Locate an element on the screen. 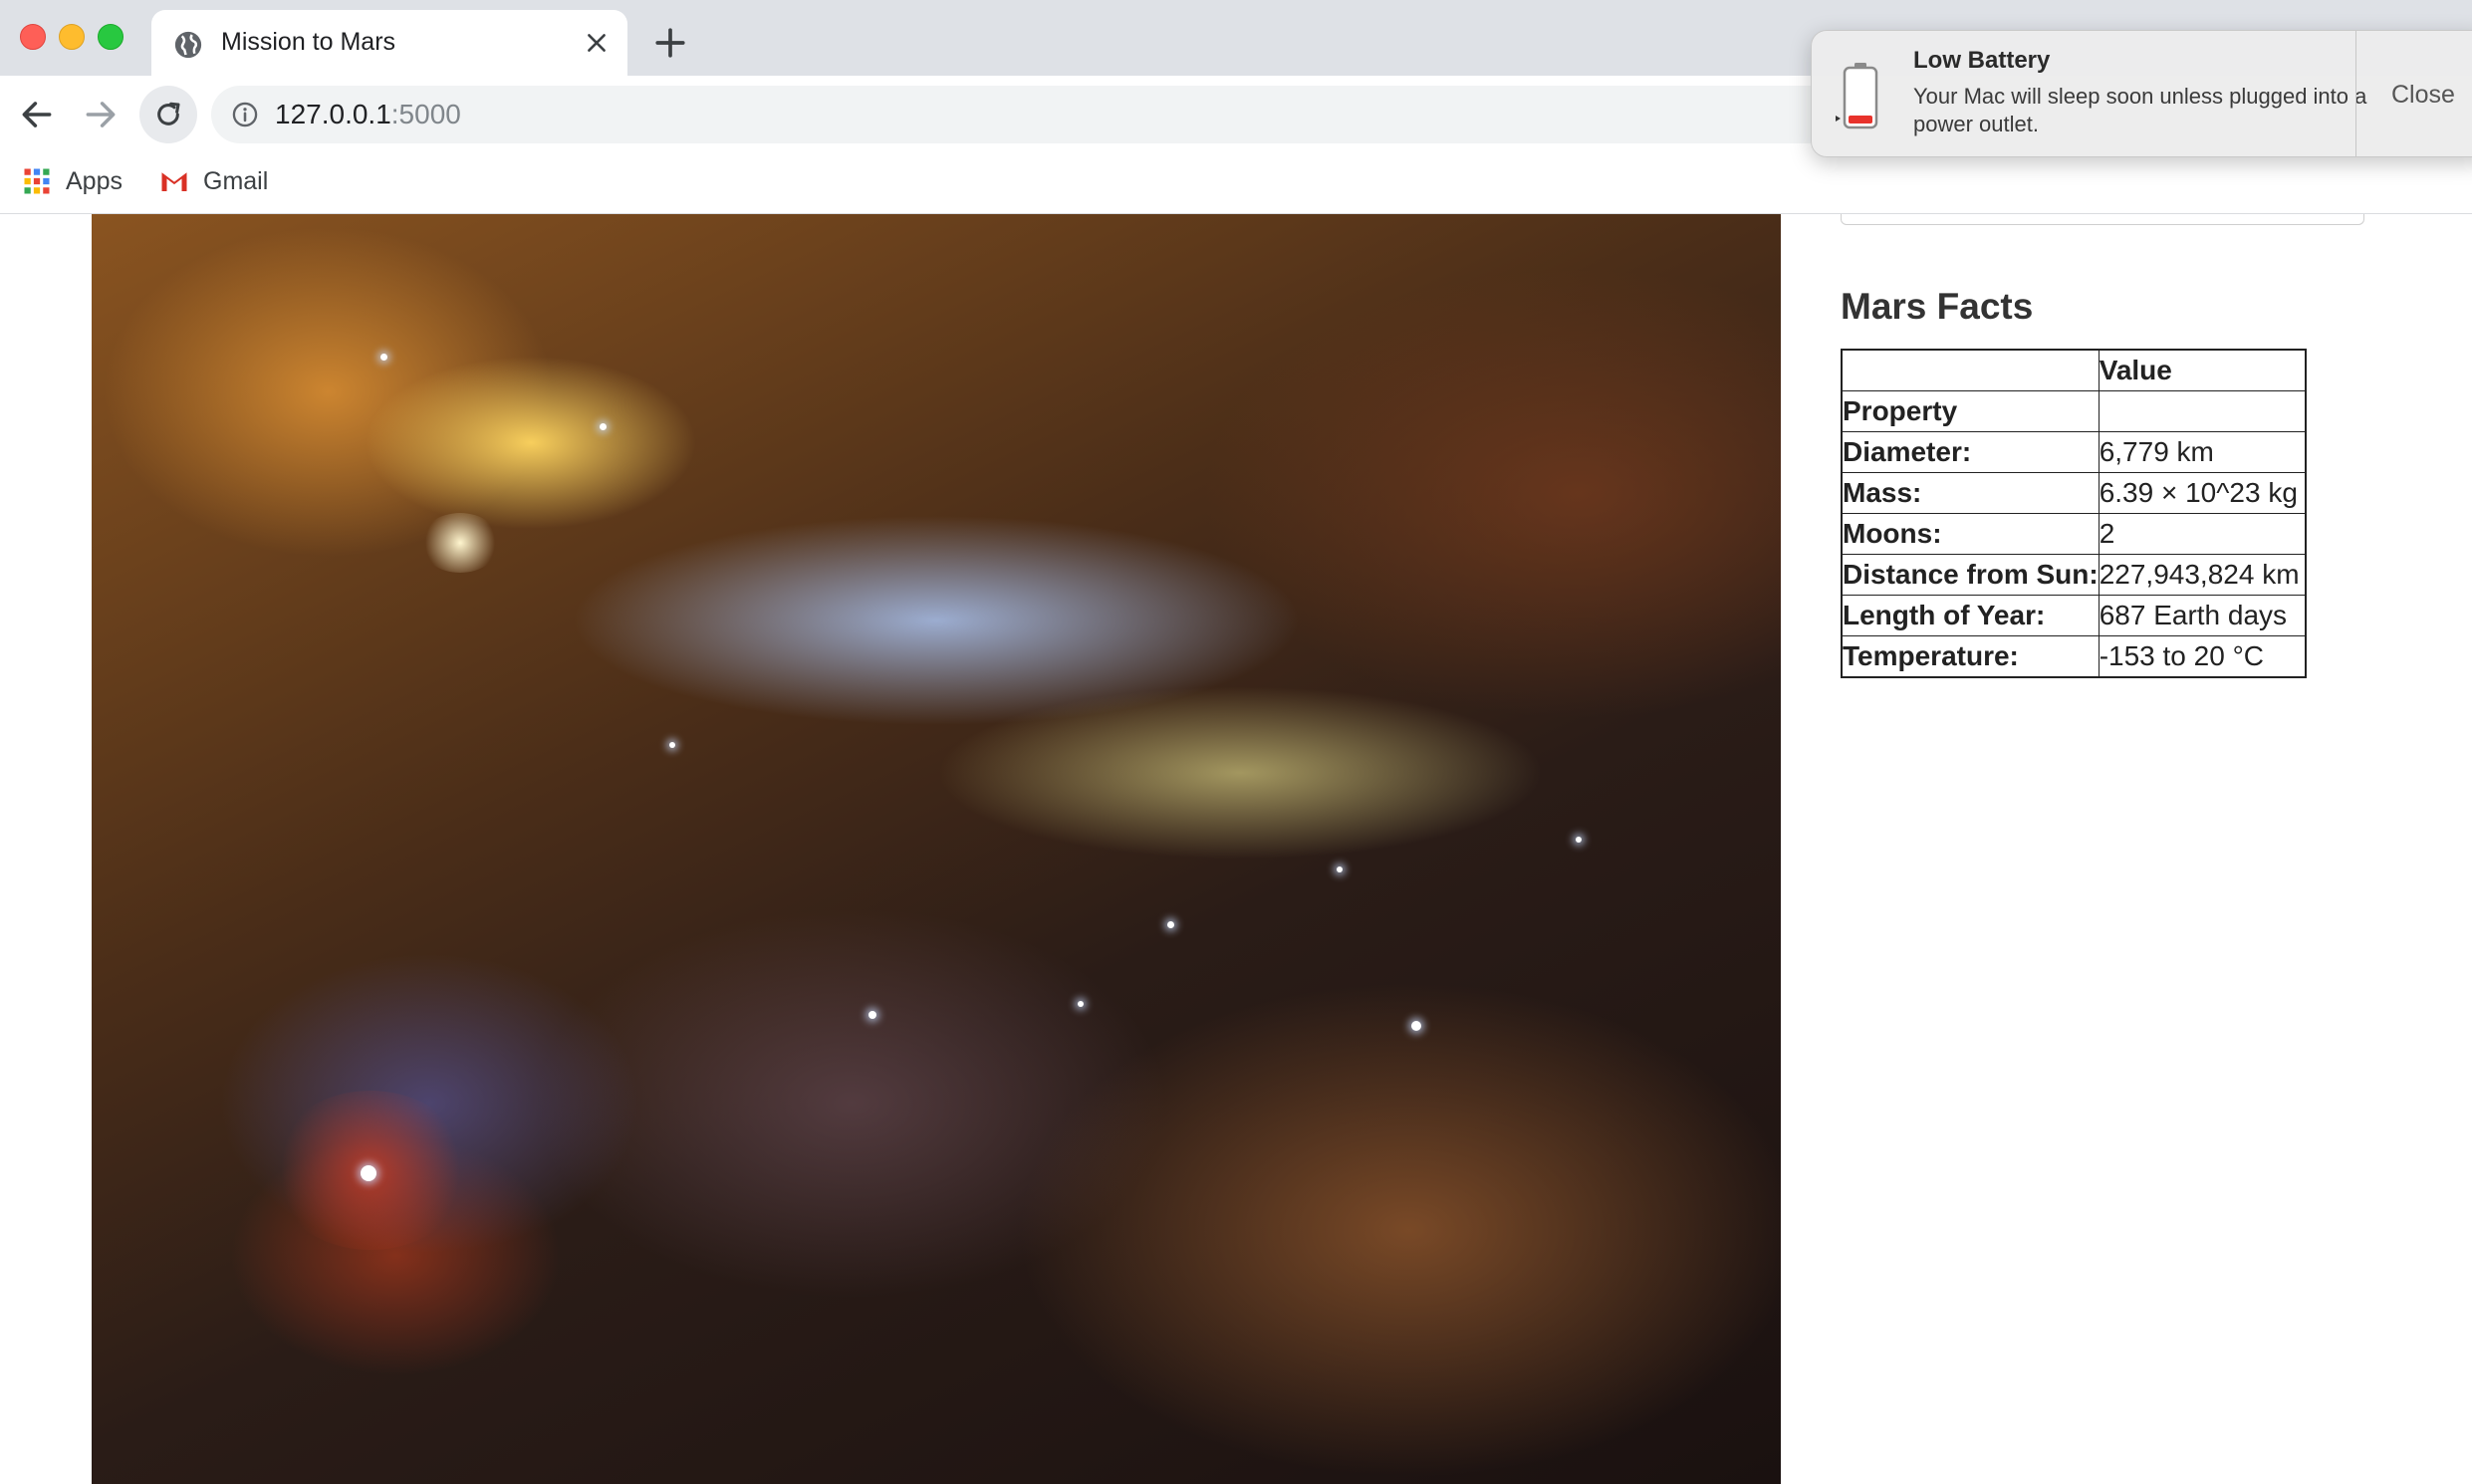 The height and width of the screenshot is (1484, 2472). tab-mission-to-mars: Mission to Mars is located at coordinates (389, 43).